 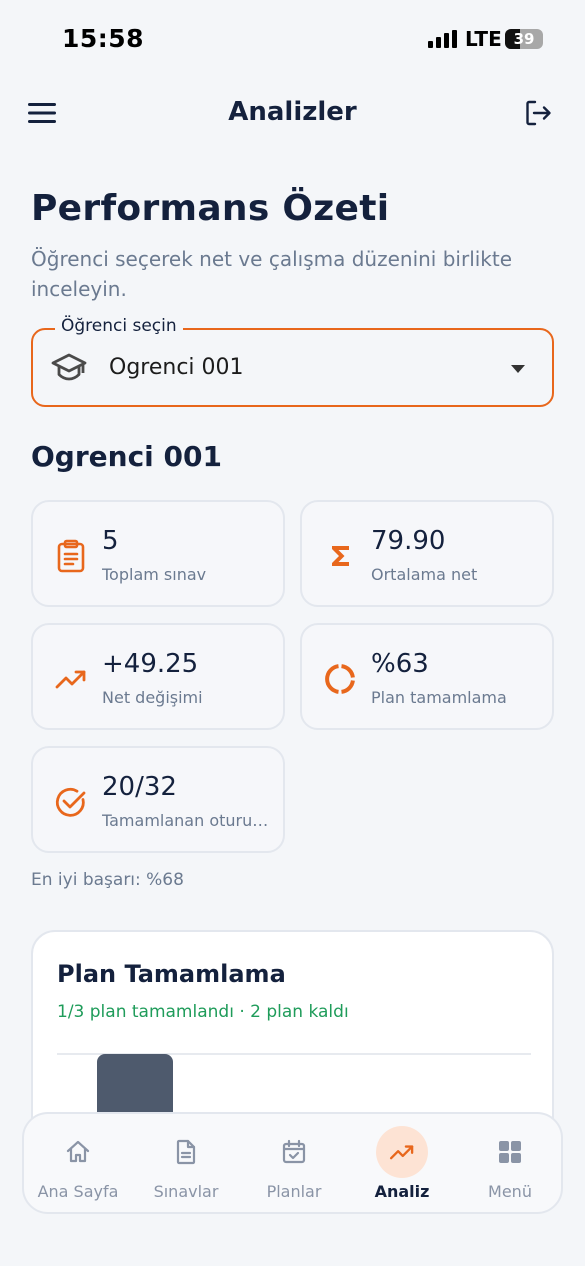 I want to click on nav-item-plans: Planlar, so click(x=294, y=1164).